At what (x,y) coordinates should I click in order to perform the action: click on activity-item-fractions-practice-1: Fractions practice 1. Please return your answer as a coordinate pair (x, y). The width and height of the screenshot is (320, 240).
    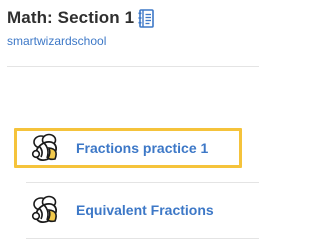
    Looking at the image, I should click on (128, 148).